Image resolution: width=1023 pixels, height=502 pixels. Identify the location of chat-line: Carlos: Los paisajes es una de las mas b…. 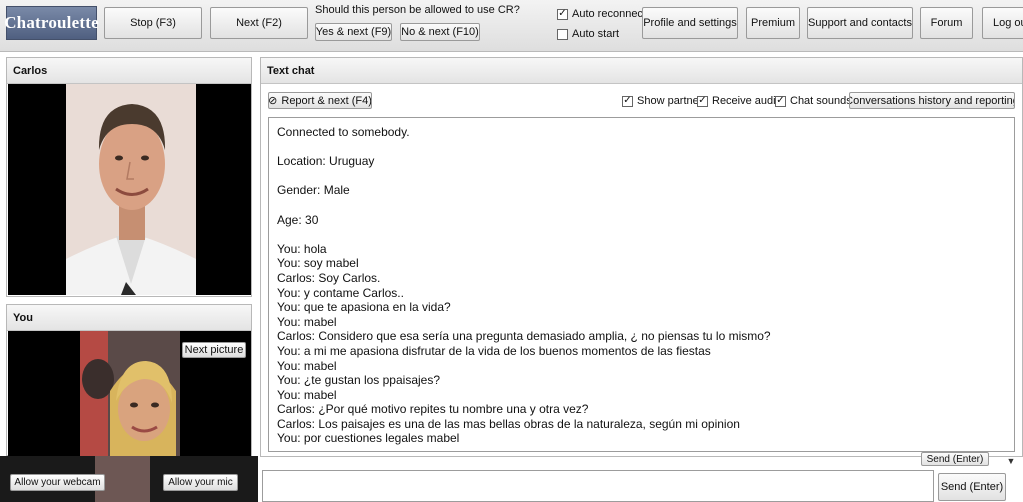
(508, 423).